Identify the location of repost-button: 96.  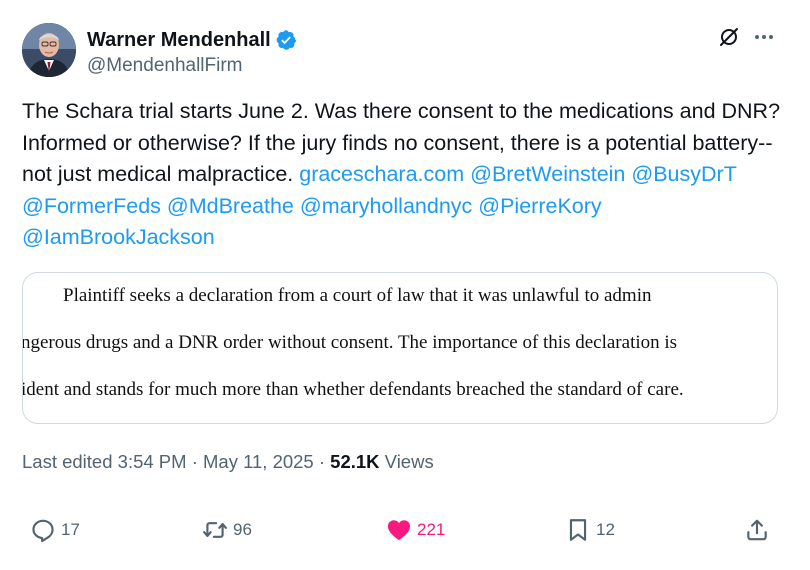
(227, 530).